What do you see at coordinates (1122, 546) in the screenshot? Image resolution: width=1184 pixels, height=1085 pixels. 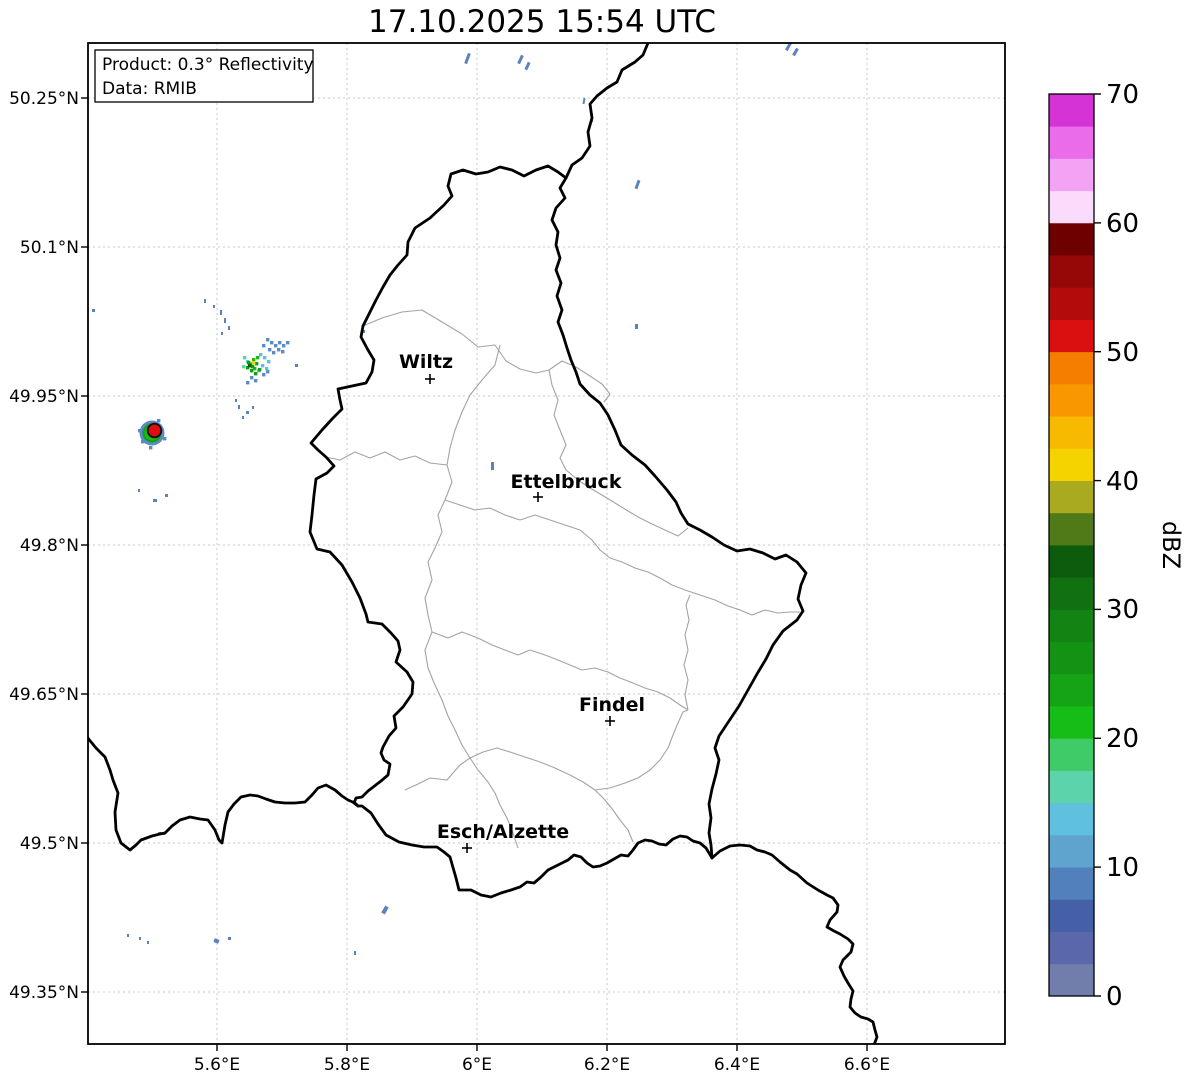 I see `colorbar-tick-labels: 0 10 20 30 40 50 60 70` at bounding box center [1122, 546].